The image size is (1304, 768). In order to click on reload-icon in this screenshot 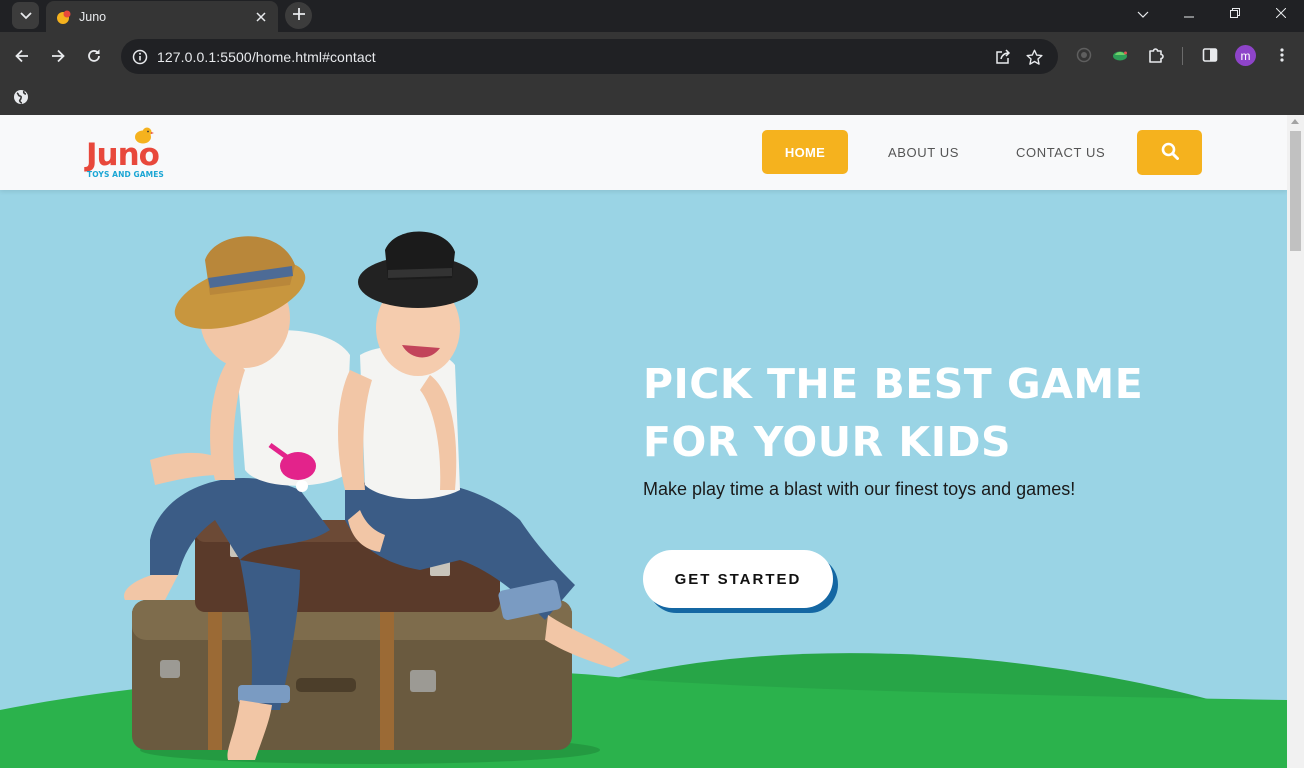, I will do `click(94, 58)`.